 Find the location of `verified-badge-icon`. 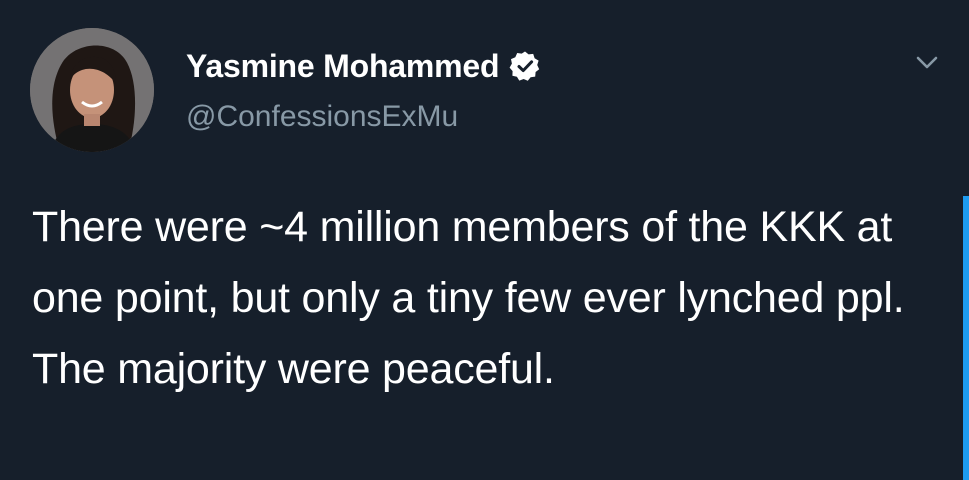

verified-badge-icon is located at coordinates (525, 66).